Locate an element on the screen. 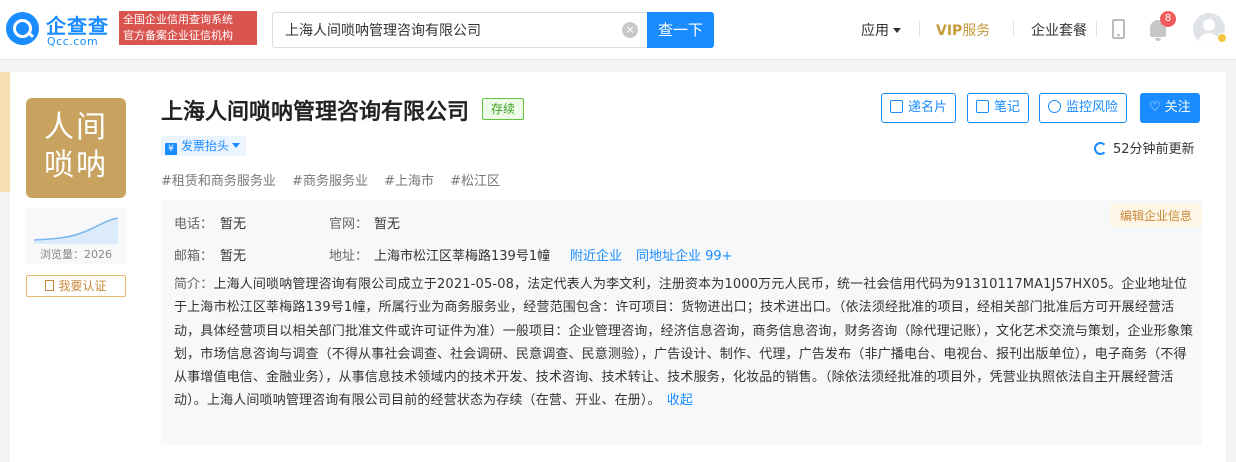  search-bar: × 查一下 is located at coordinates (493, 30).